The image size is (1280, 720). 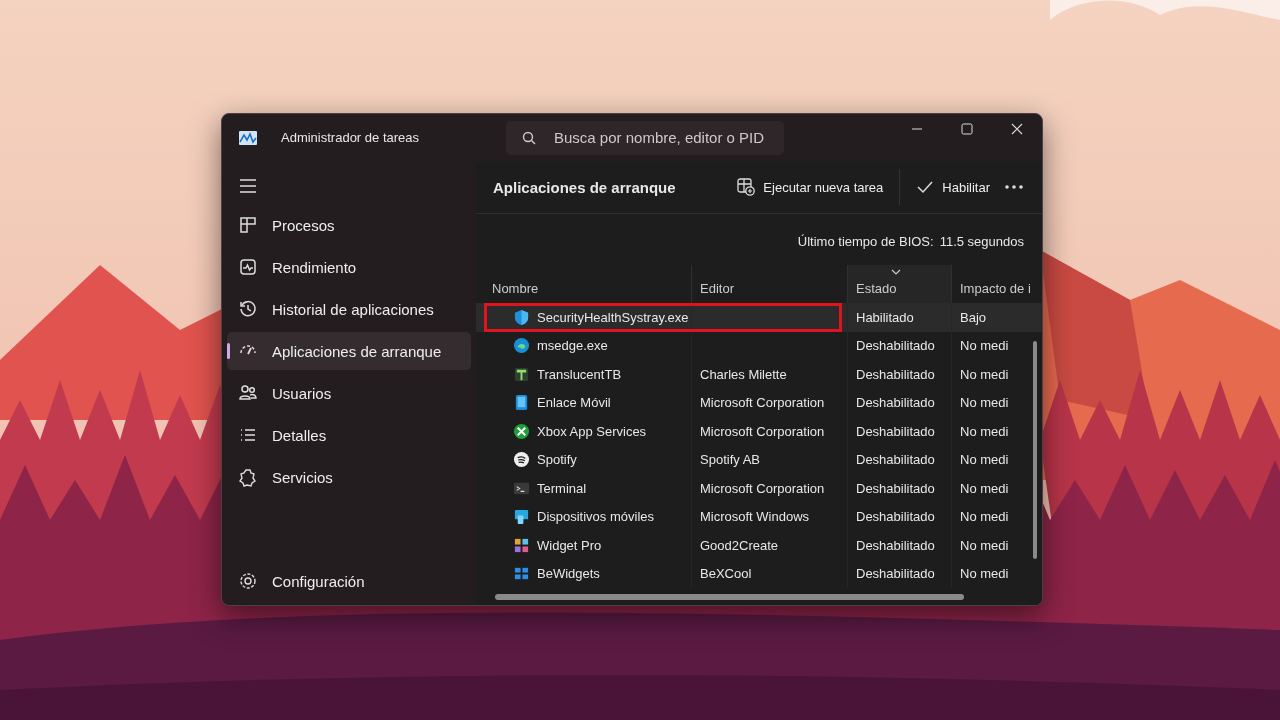 What do you see at coordinates (584, 431) in the screenshot?
I see `name-cell: Xbox App Services` at bounding box center [584, 431].